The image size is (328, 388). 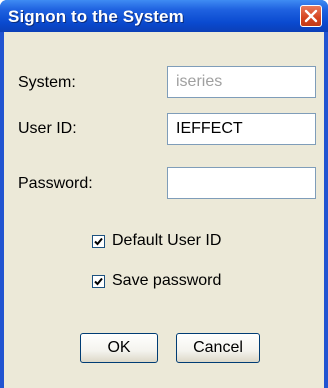 What do you see at coordinates (218, 348) in the screenshot?
I see `cancel-button: Cancel` at bounding box center [218, 348].